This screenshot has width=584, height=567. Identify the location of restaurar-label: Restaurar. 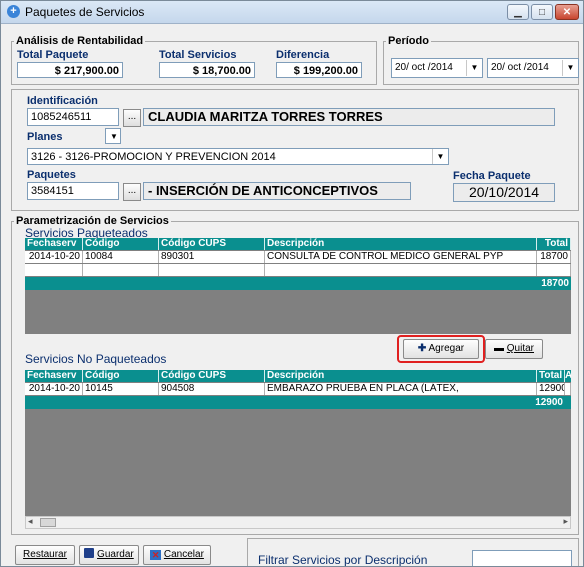
(45, 554).